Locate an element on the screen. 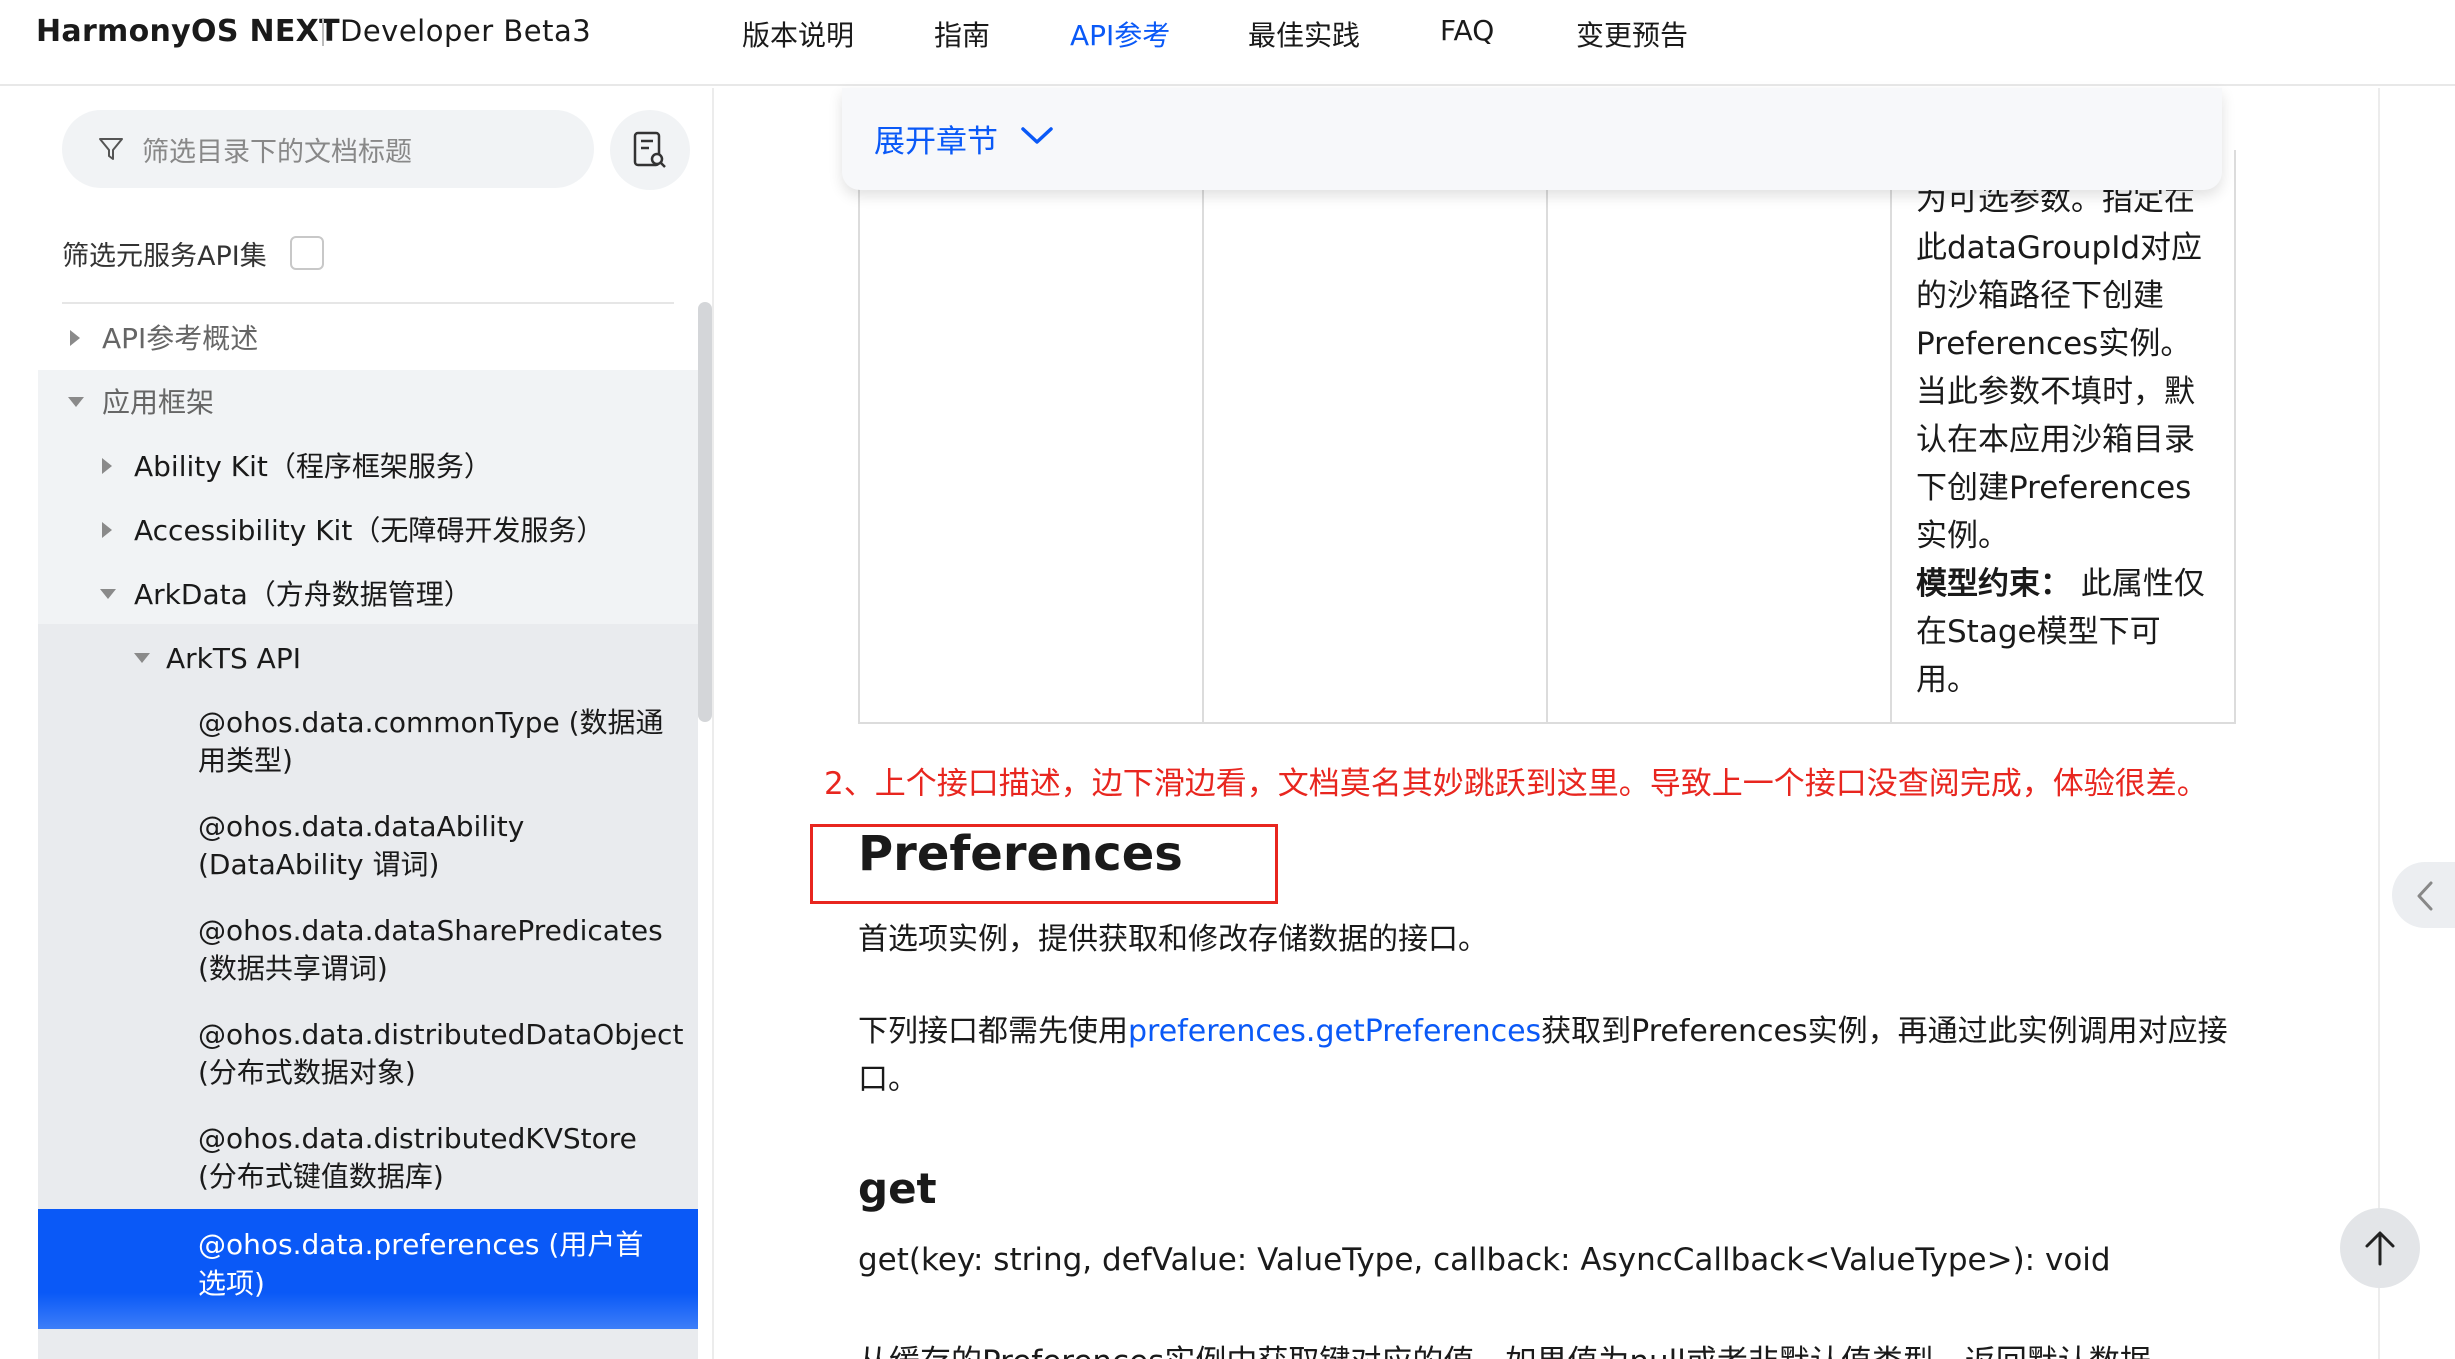  document-search-icon is located at coordinates (649, 149).